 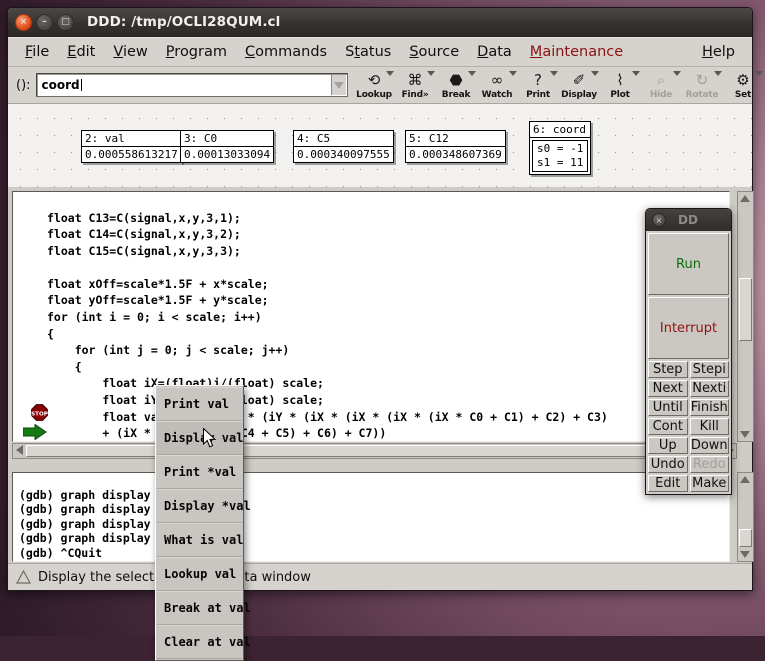 I want to click on command-tool-titlebar: × DD, so click(x=688, y=220).